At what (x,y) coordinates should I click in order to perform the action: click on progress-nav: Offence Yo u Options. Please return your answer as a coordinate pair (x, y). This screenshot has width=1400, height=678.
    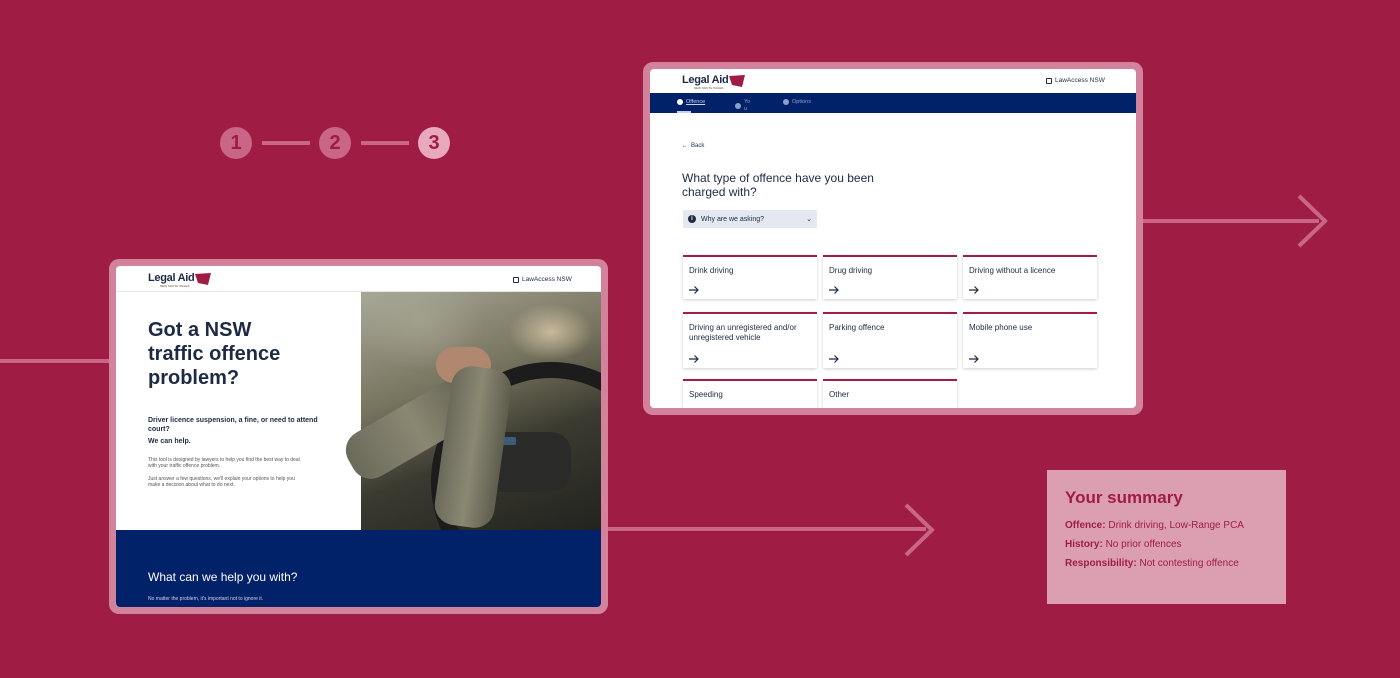
    Looking at the image, I should click on (893, 103).